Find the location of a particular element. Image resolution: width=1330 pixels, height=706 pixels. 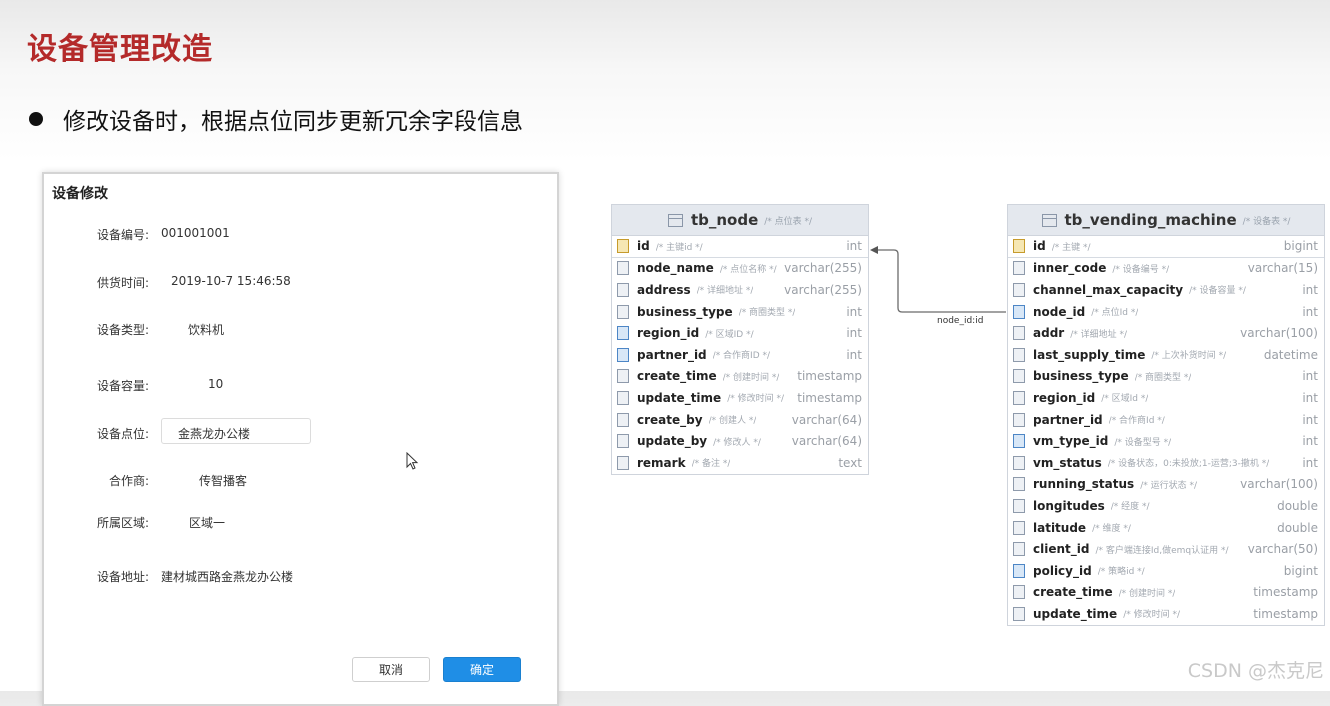

region-value: 区域一 is located at coordinates (207, 523).